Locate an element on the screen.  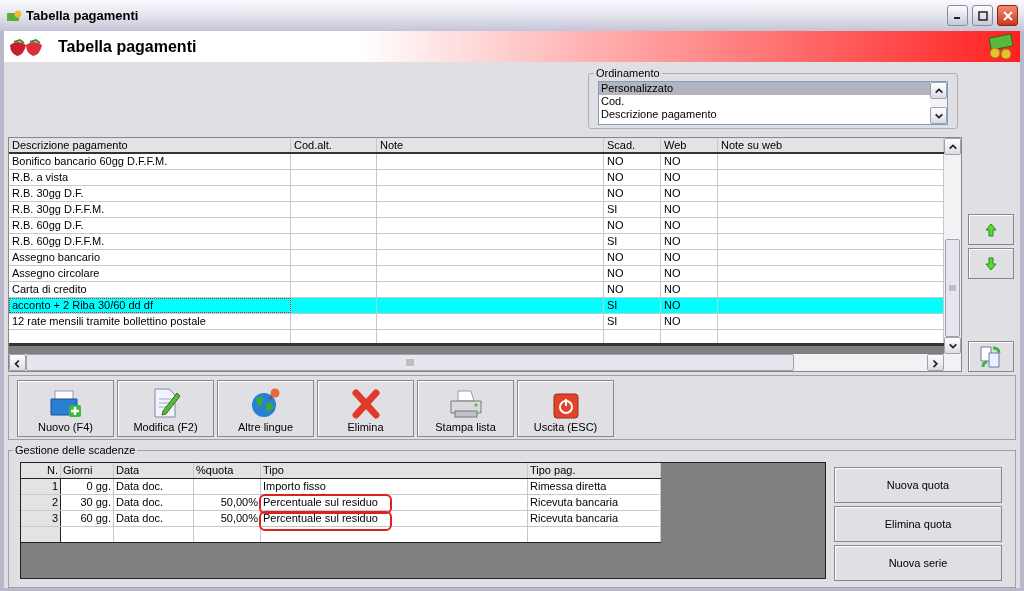
toolbar-button: Altre lingue is located at coordinates (265, 408).